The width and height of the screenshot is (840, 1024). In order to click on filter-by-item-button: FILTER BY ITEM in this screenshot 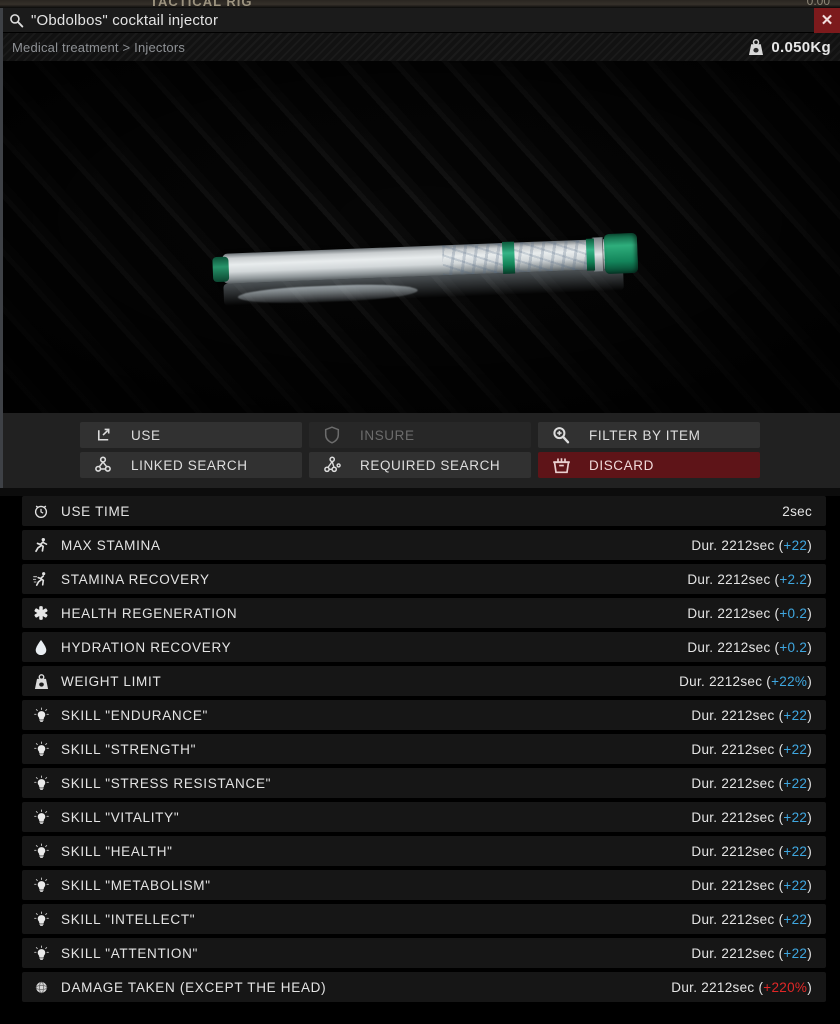, I will do `click(649, 435)`.